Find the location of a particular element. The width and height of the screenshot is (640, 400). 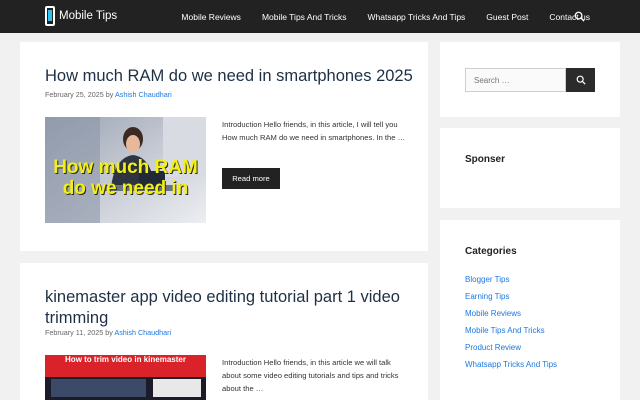

search-widget is located at coordinates (530, 79).